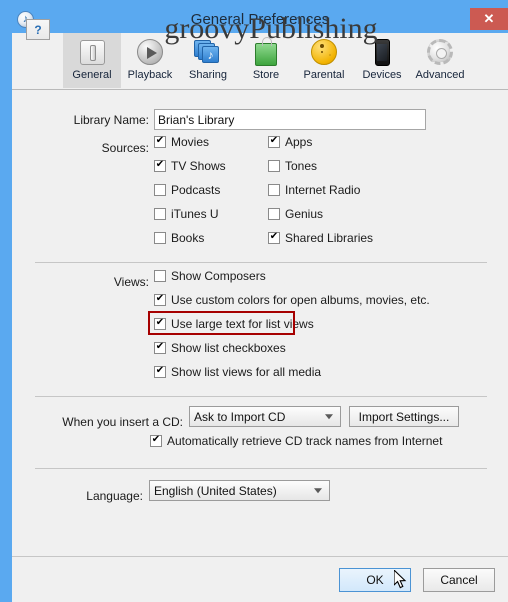 Image resolution: width=508 pixels, height=602 pixels. I want to click on views-label: Views:, so click(131, 282).